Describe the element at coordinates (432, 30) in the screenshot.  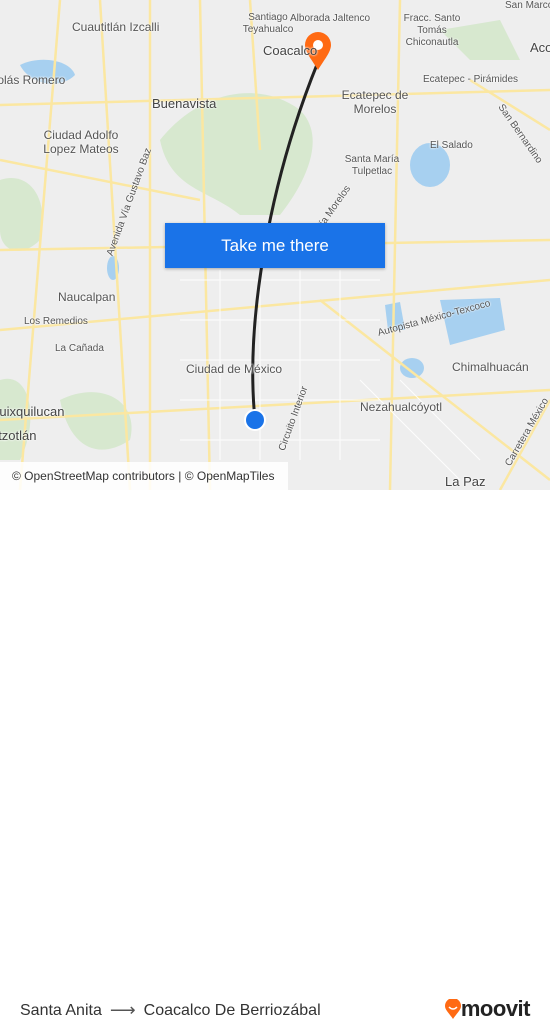
I see `map-place-label: Fracc. Santo Tomás Chiconautla` at that location.